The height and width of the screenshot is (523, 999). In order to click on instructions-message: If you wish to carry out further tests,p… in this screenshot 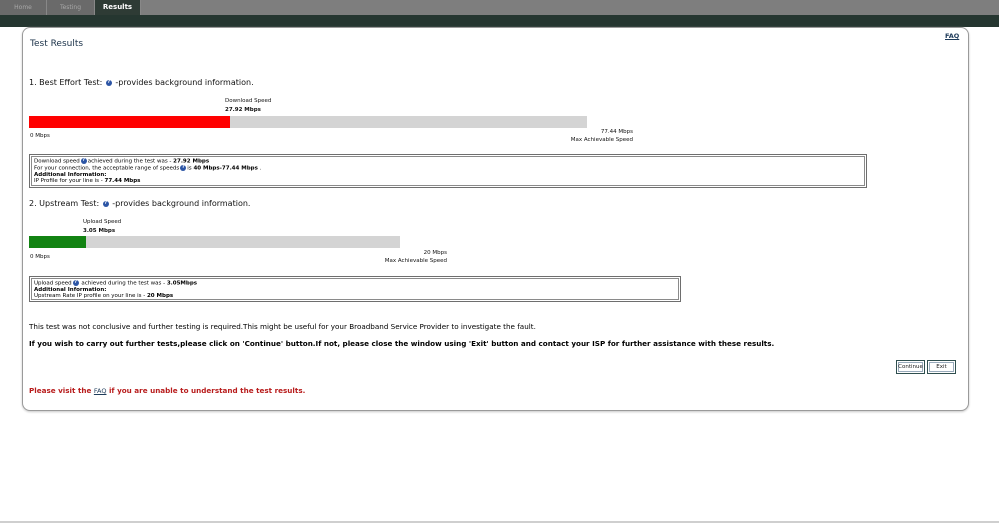, I will do `click(402, 343)`.